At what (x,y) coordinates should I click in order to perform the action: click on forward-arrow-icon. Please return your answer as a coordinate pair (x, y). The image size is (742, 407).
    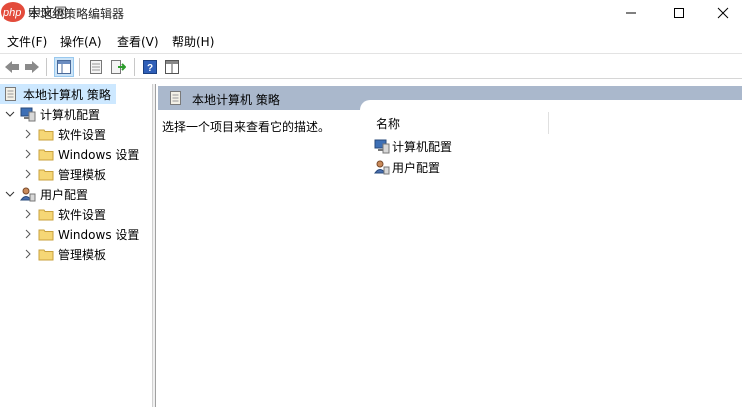
    Looking at the image, I should click on (32, 67).